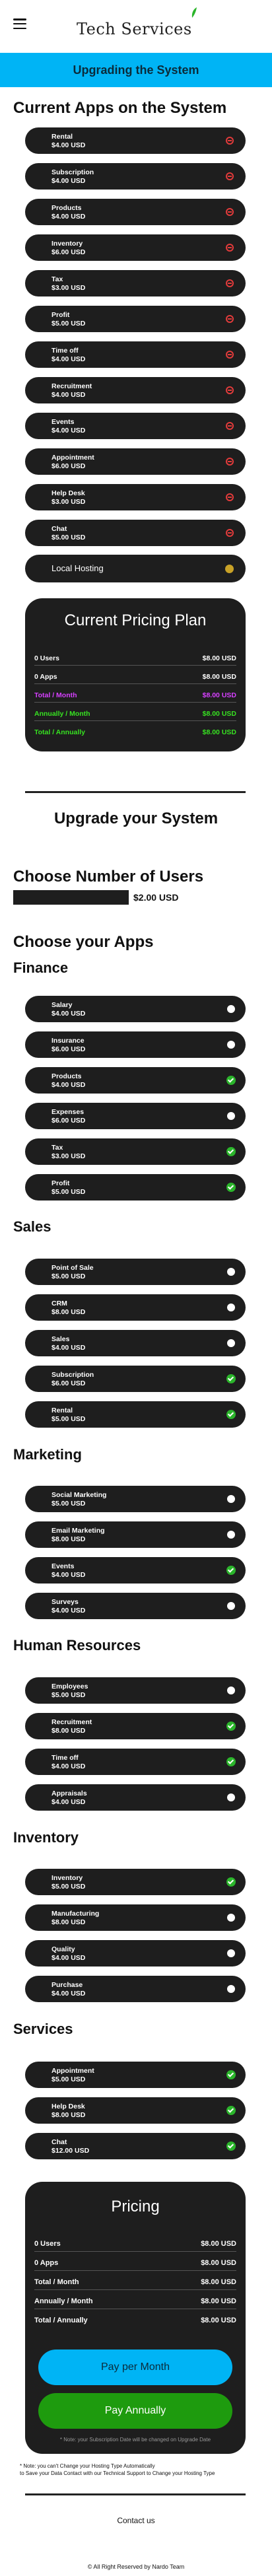  What do you see at coordinates (135, 2302) in the screenshot?
I see `pricing-row: Annually / Month $8.00 USD` at bounding box center [135, 2302].